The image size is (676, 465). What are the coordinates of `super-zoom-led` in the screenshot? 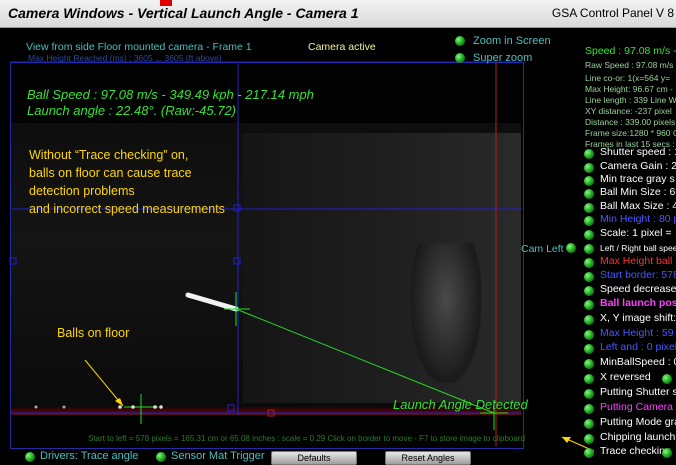 It's located at (460, 58).